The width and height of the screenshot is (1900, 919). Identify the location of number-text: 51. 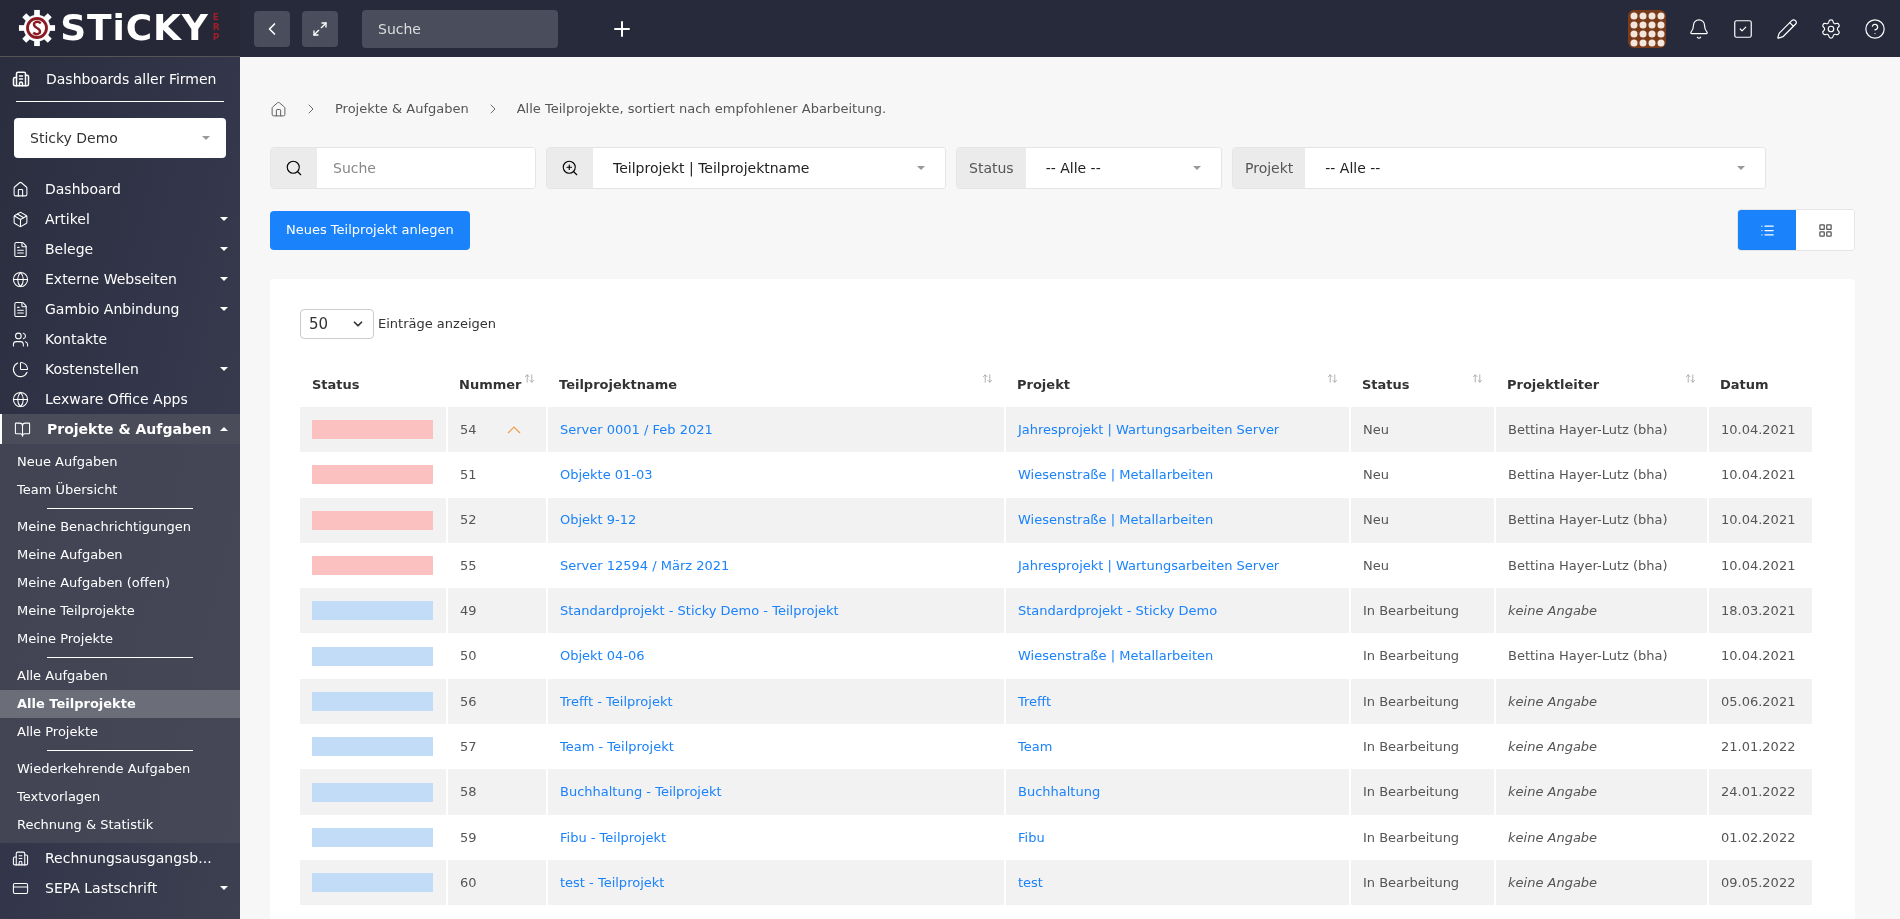
(468, 475).